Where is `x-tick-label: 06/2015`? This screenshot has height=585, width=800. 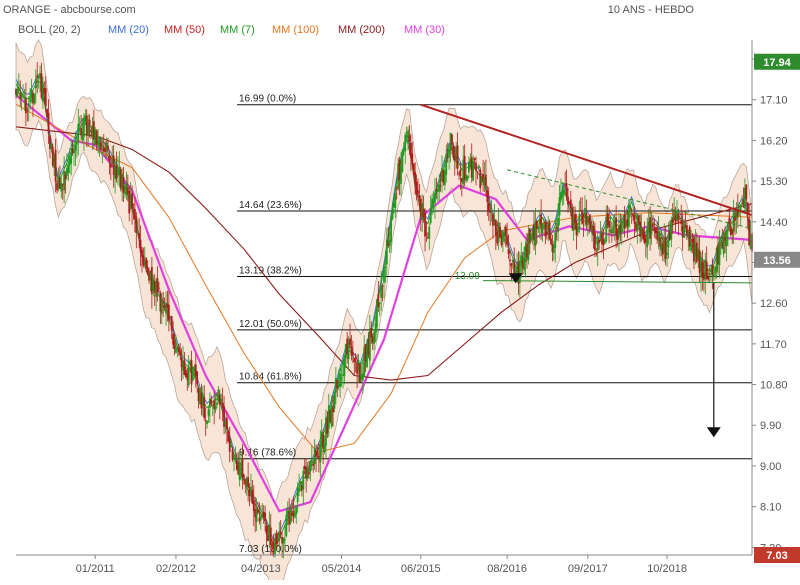
x-tick-label: 06/2015 is located at coordinates (421, 569).